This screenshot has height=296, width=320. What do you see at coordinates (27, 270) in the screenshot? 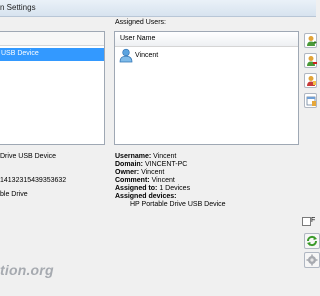
I see `watermark: tion.org` at bounding box center [27, 270].